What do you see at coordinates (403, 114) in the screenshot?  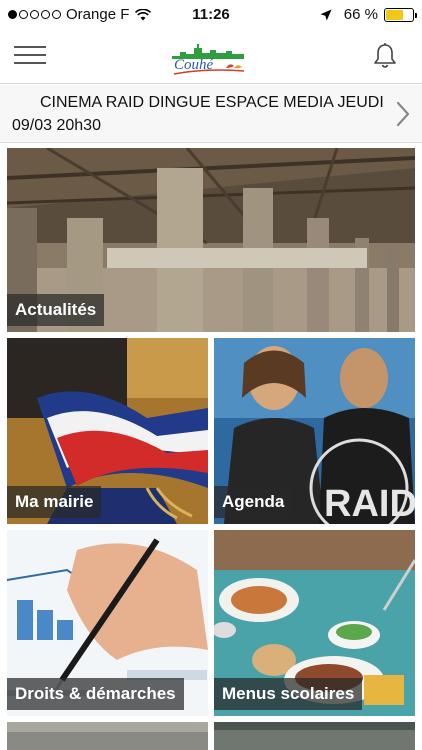 I see `chevron-right-icon` at bounding box center [403, 114].